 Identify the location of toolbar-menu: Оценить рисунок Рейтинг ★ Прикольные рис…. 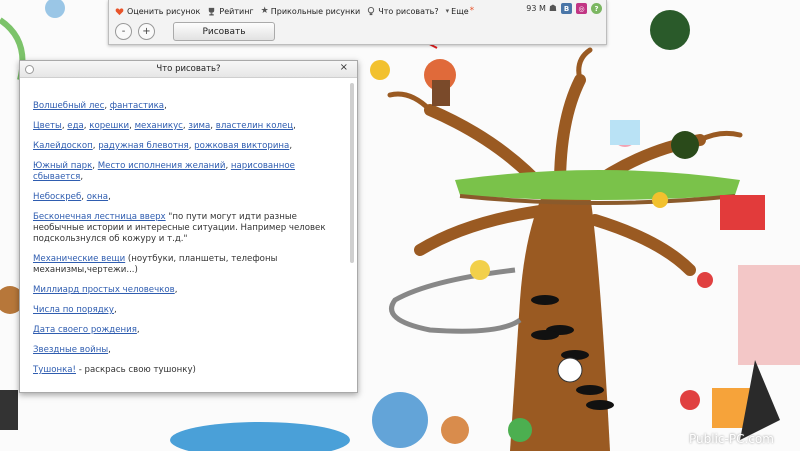
(298, 11).